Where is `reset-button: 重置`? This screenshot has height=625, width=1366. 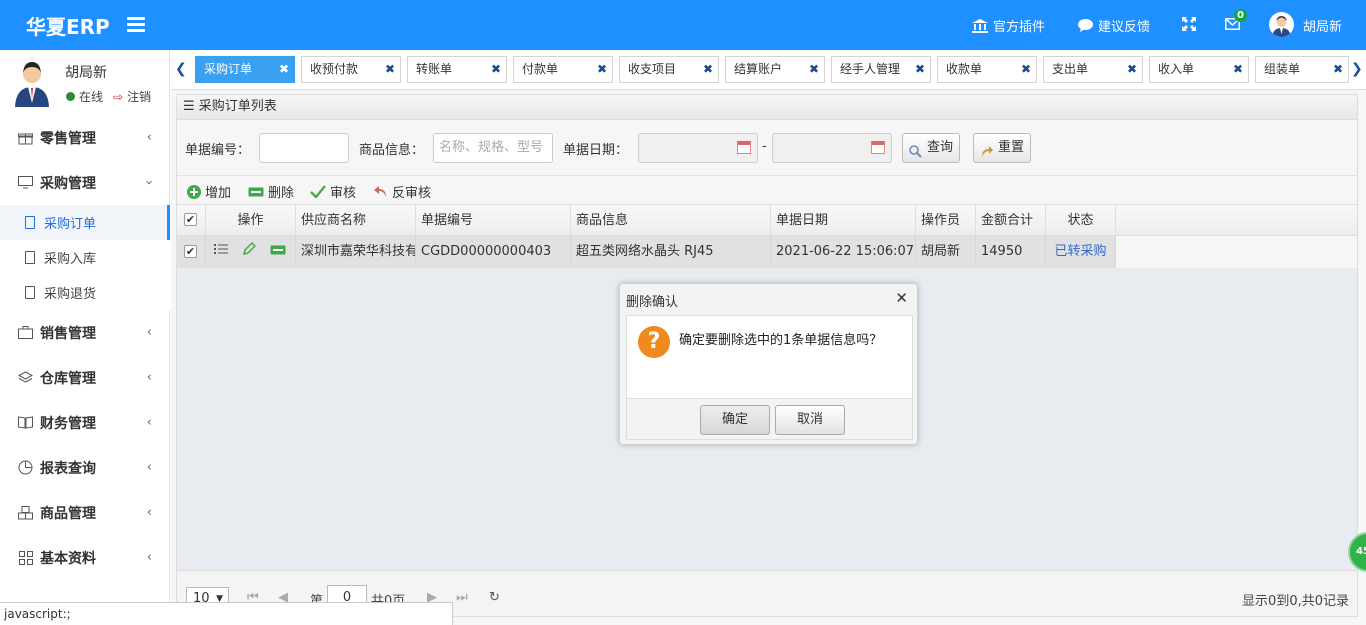 reset-button: 重置 is located at coordinates (1002, 148).